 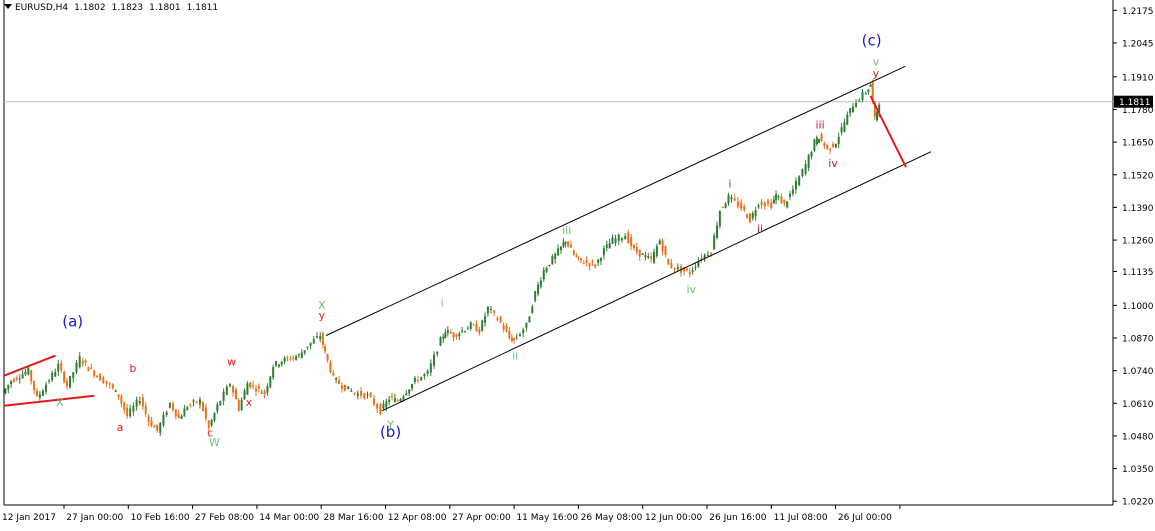 What do you see at coordinates (132, 368) in the screenshot?
I see `wave-label: b` at bounding box center [132, 368].